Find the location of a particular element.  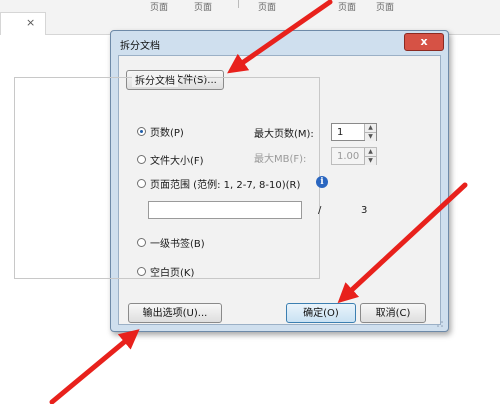

radio-file-size is located at coordinates (141, 159).